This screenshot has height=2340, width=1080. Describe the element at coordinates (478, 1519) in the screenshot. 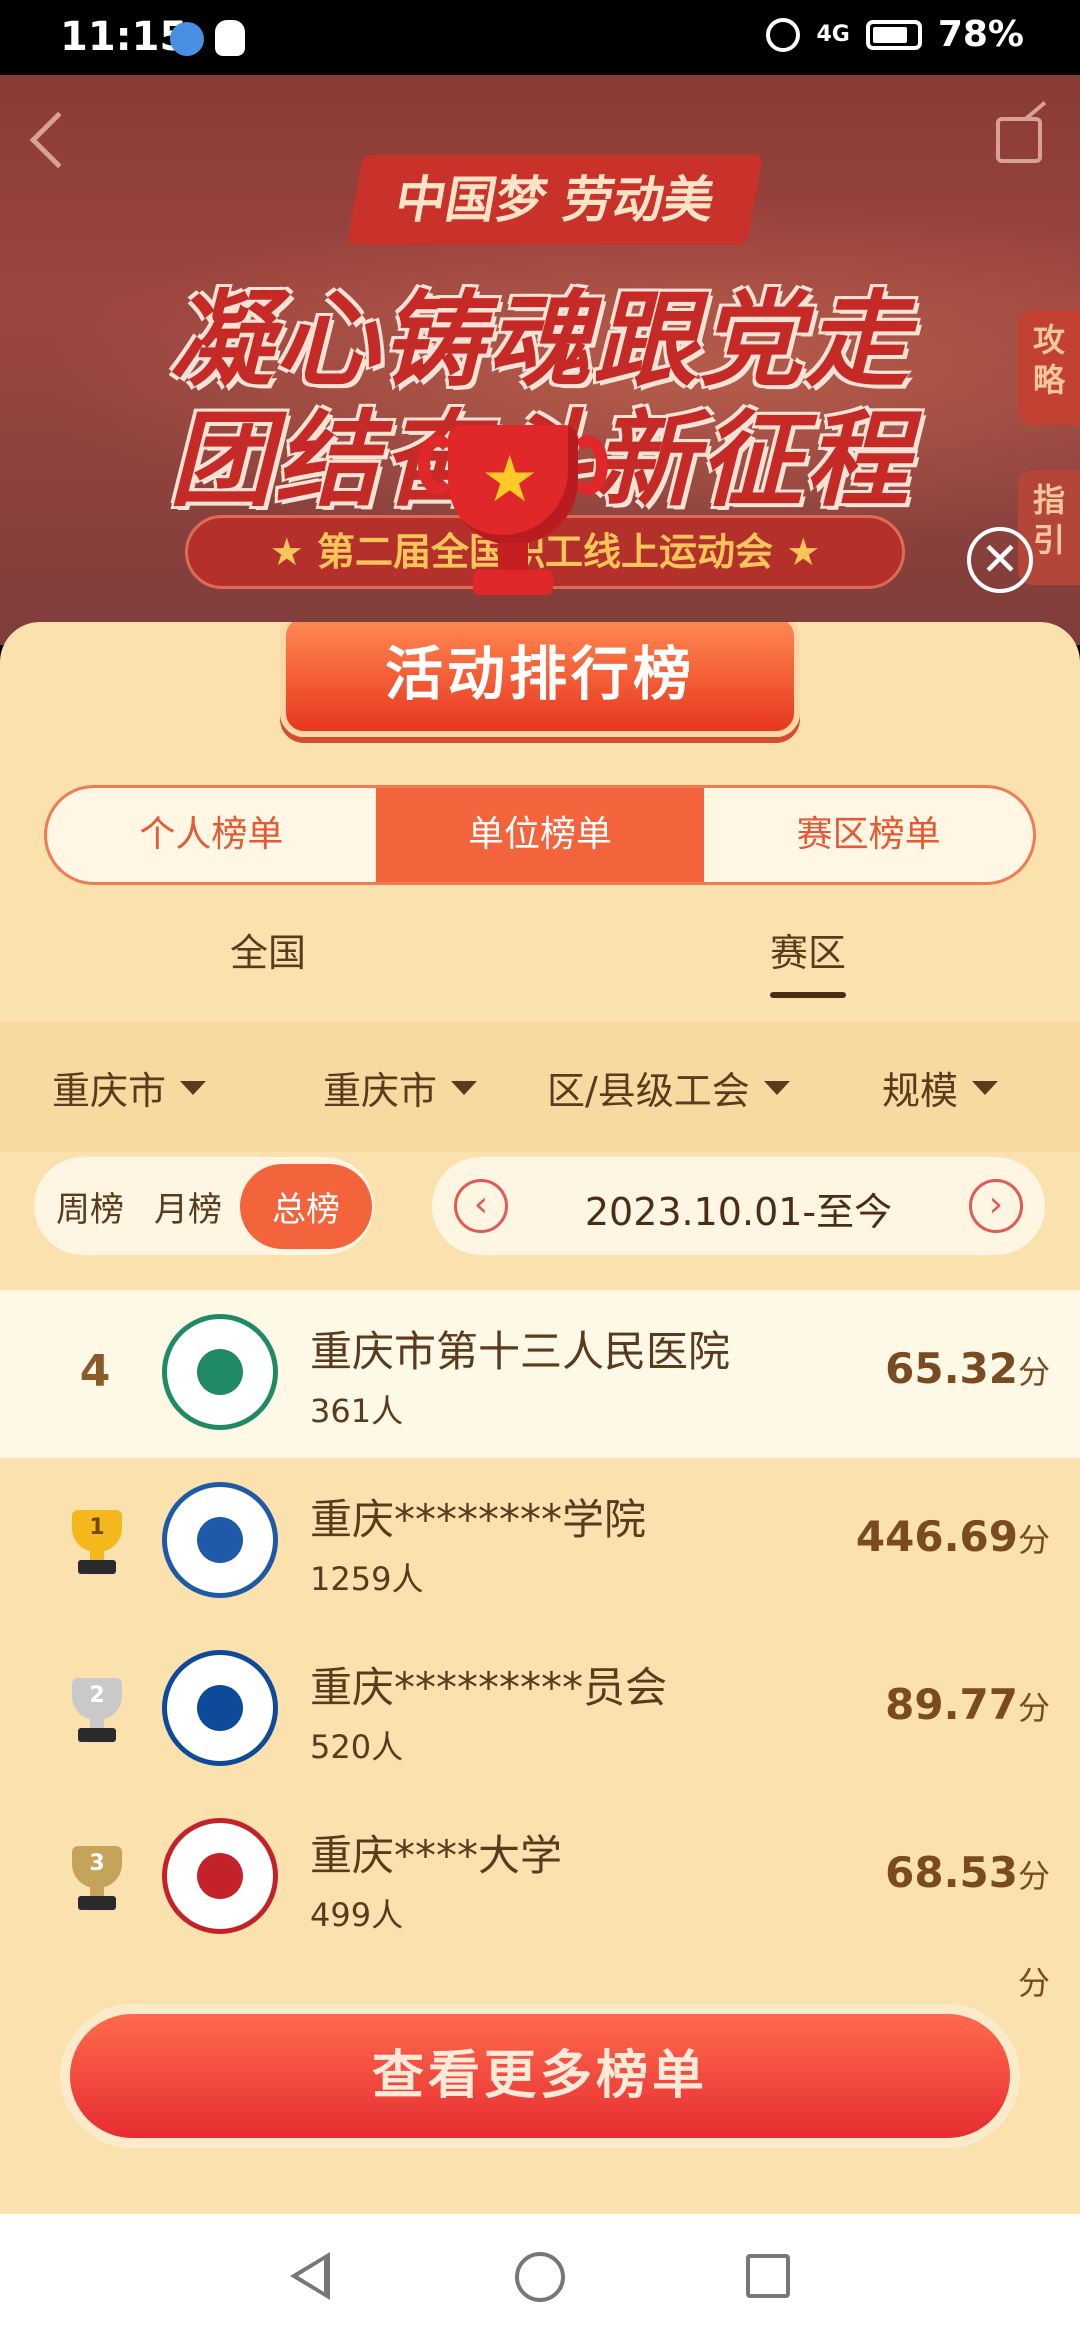

I see `org-name: 重庆********学院` at that location.